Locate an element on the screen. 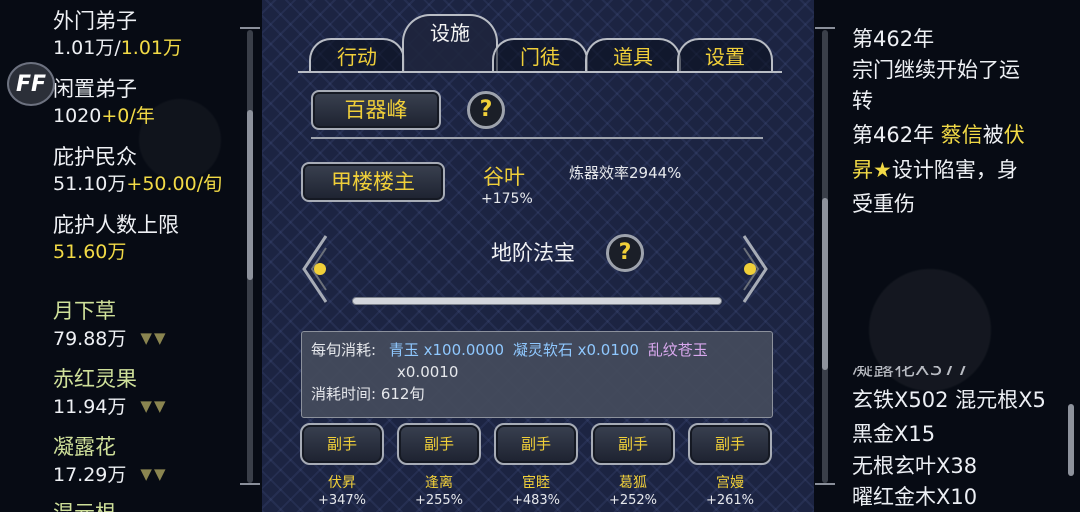 The height and width of the screenshot is (512, 1080). inventory-item: 凝露花X377 is located at coordinates (911, 373).